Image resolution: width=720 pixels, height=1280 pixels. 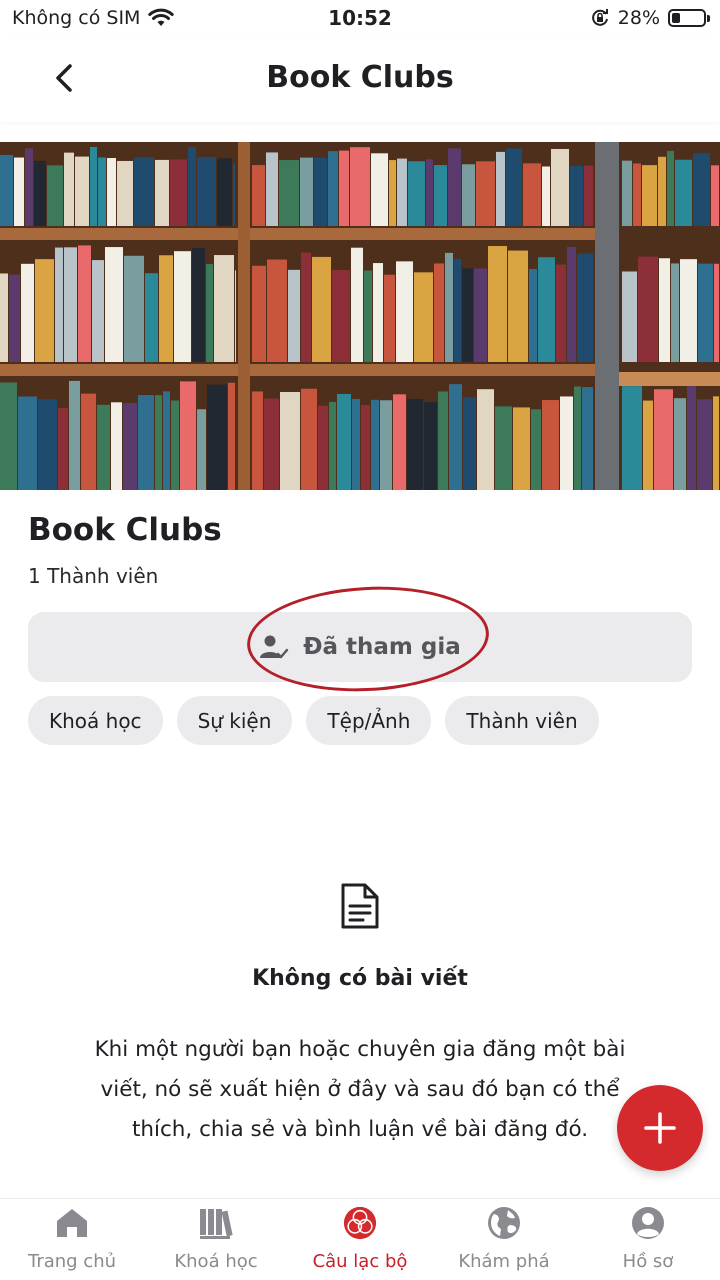 I want to click on status-right: 28%, so click(x=650, y=18).